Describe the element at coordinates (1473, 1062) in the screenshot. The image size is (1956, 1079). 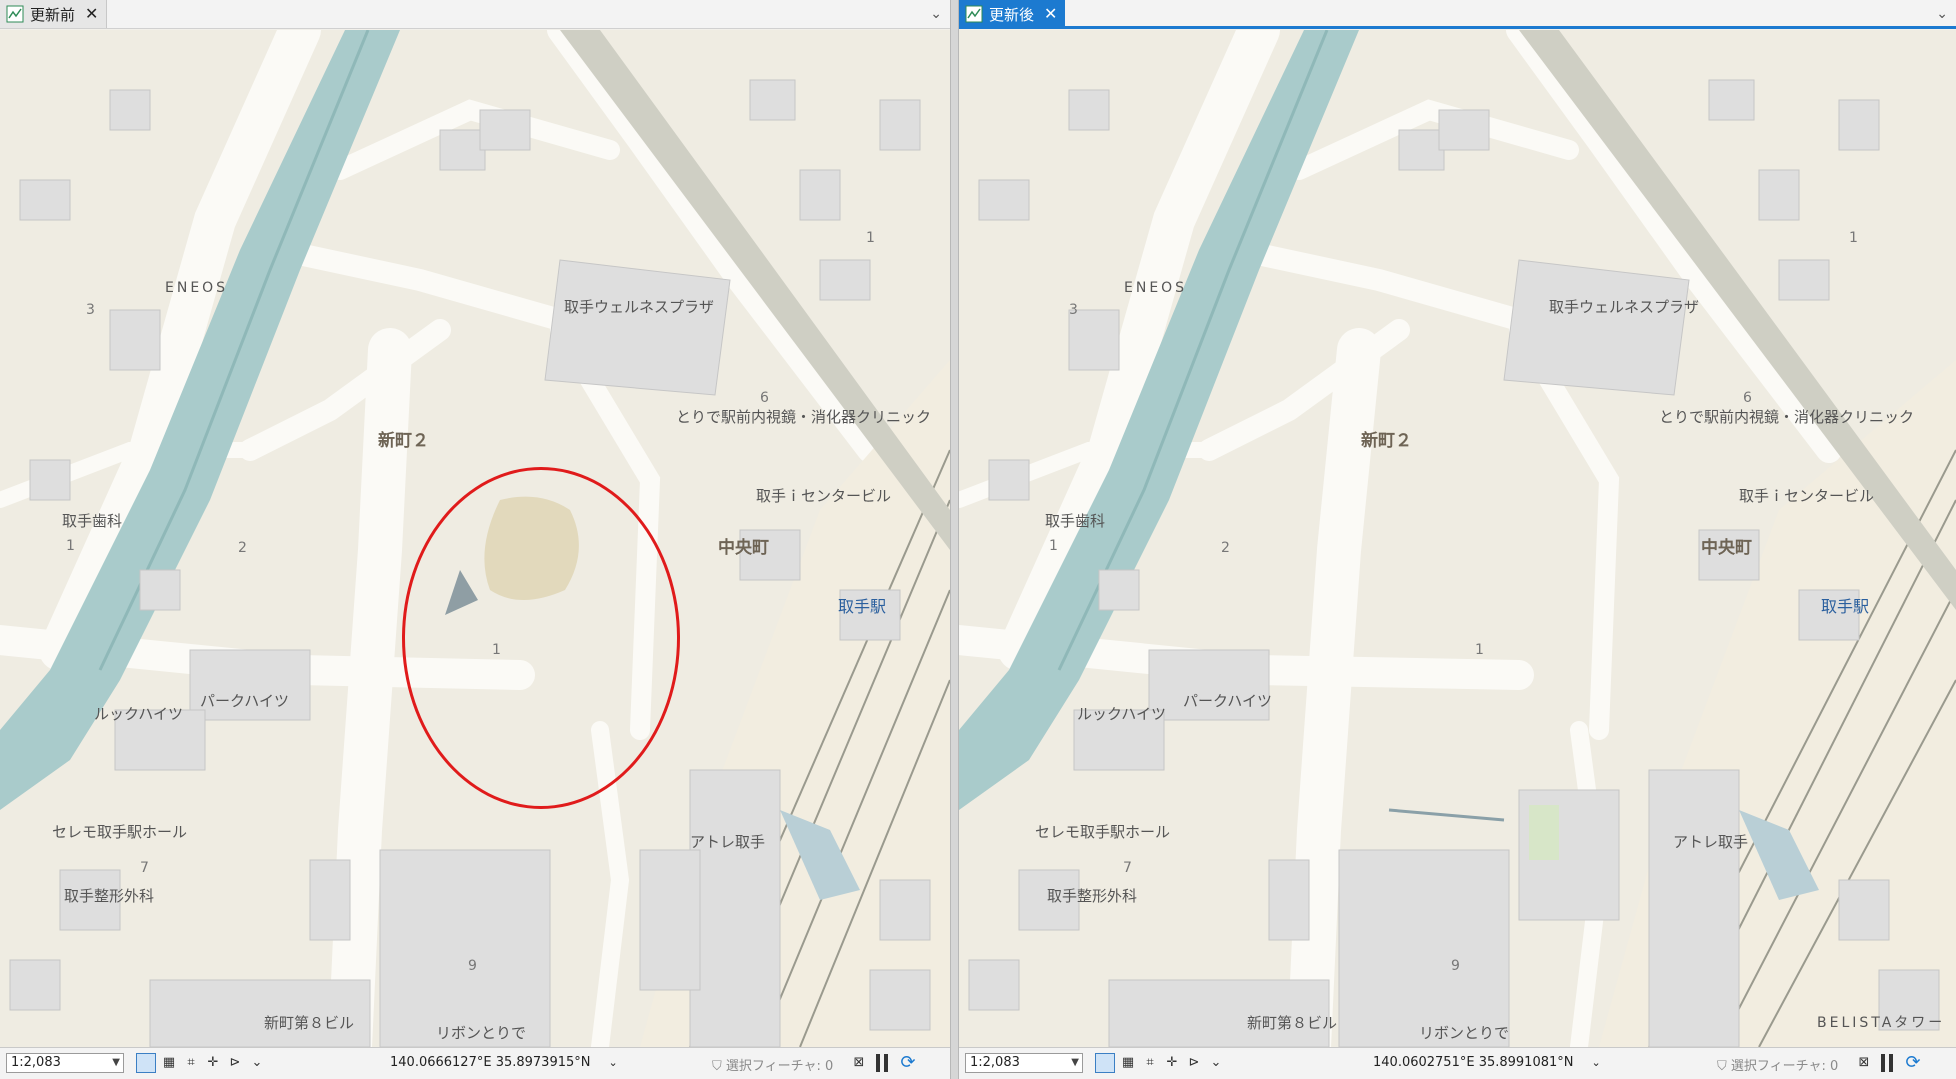
I see `coordinates-value: 140.0602751°E 35.8991081°N` at that location.